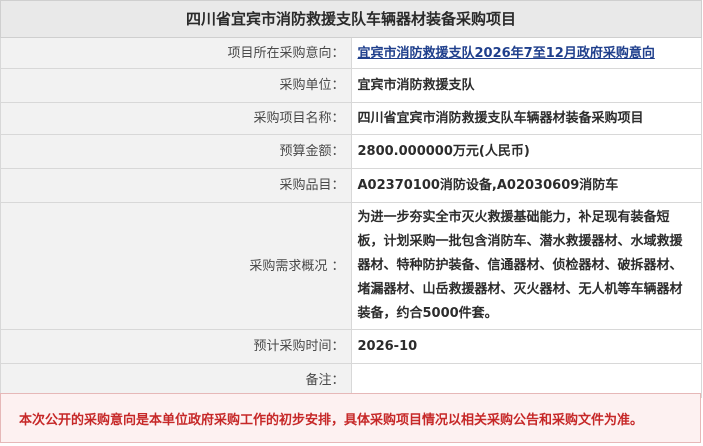 This screenshot has width=703, height=446. What do you see at coordinates (526, 85) in the screenshot?
I see `row-value-purchaser: 宜宾市消防救援支队` at bounding box center [526, 85].